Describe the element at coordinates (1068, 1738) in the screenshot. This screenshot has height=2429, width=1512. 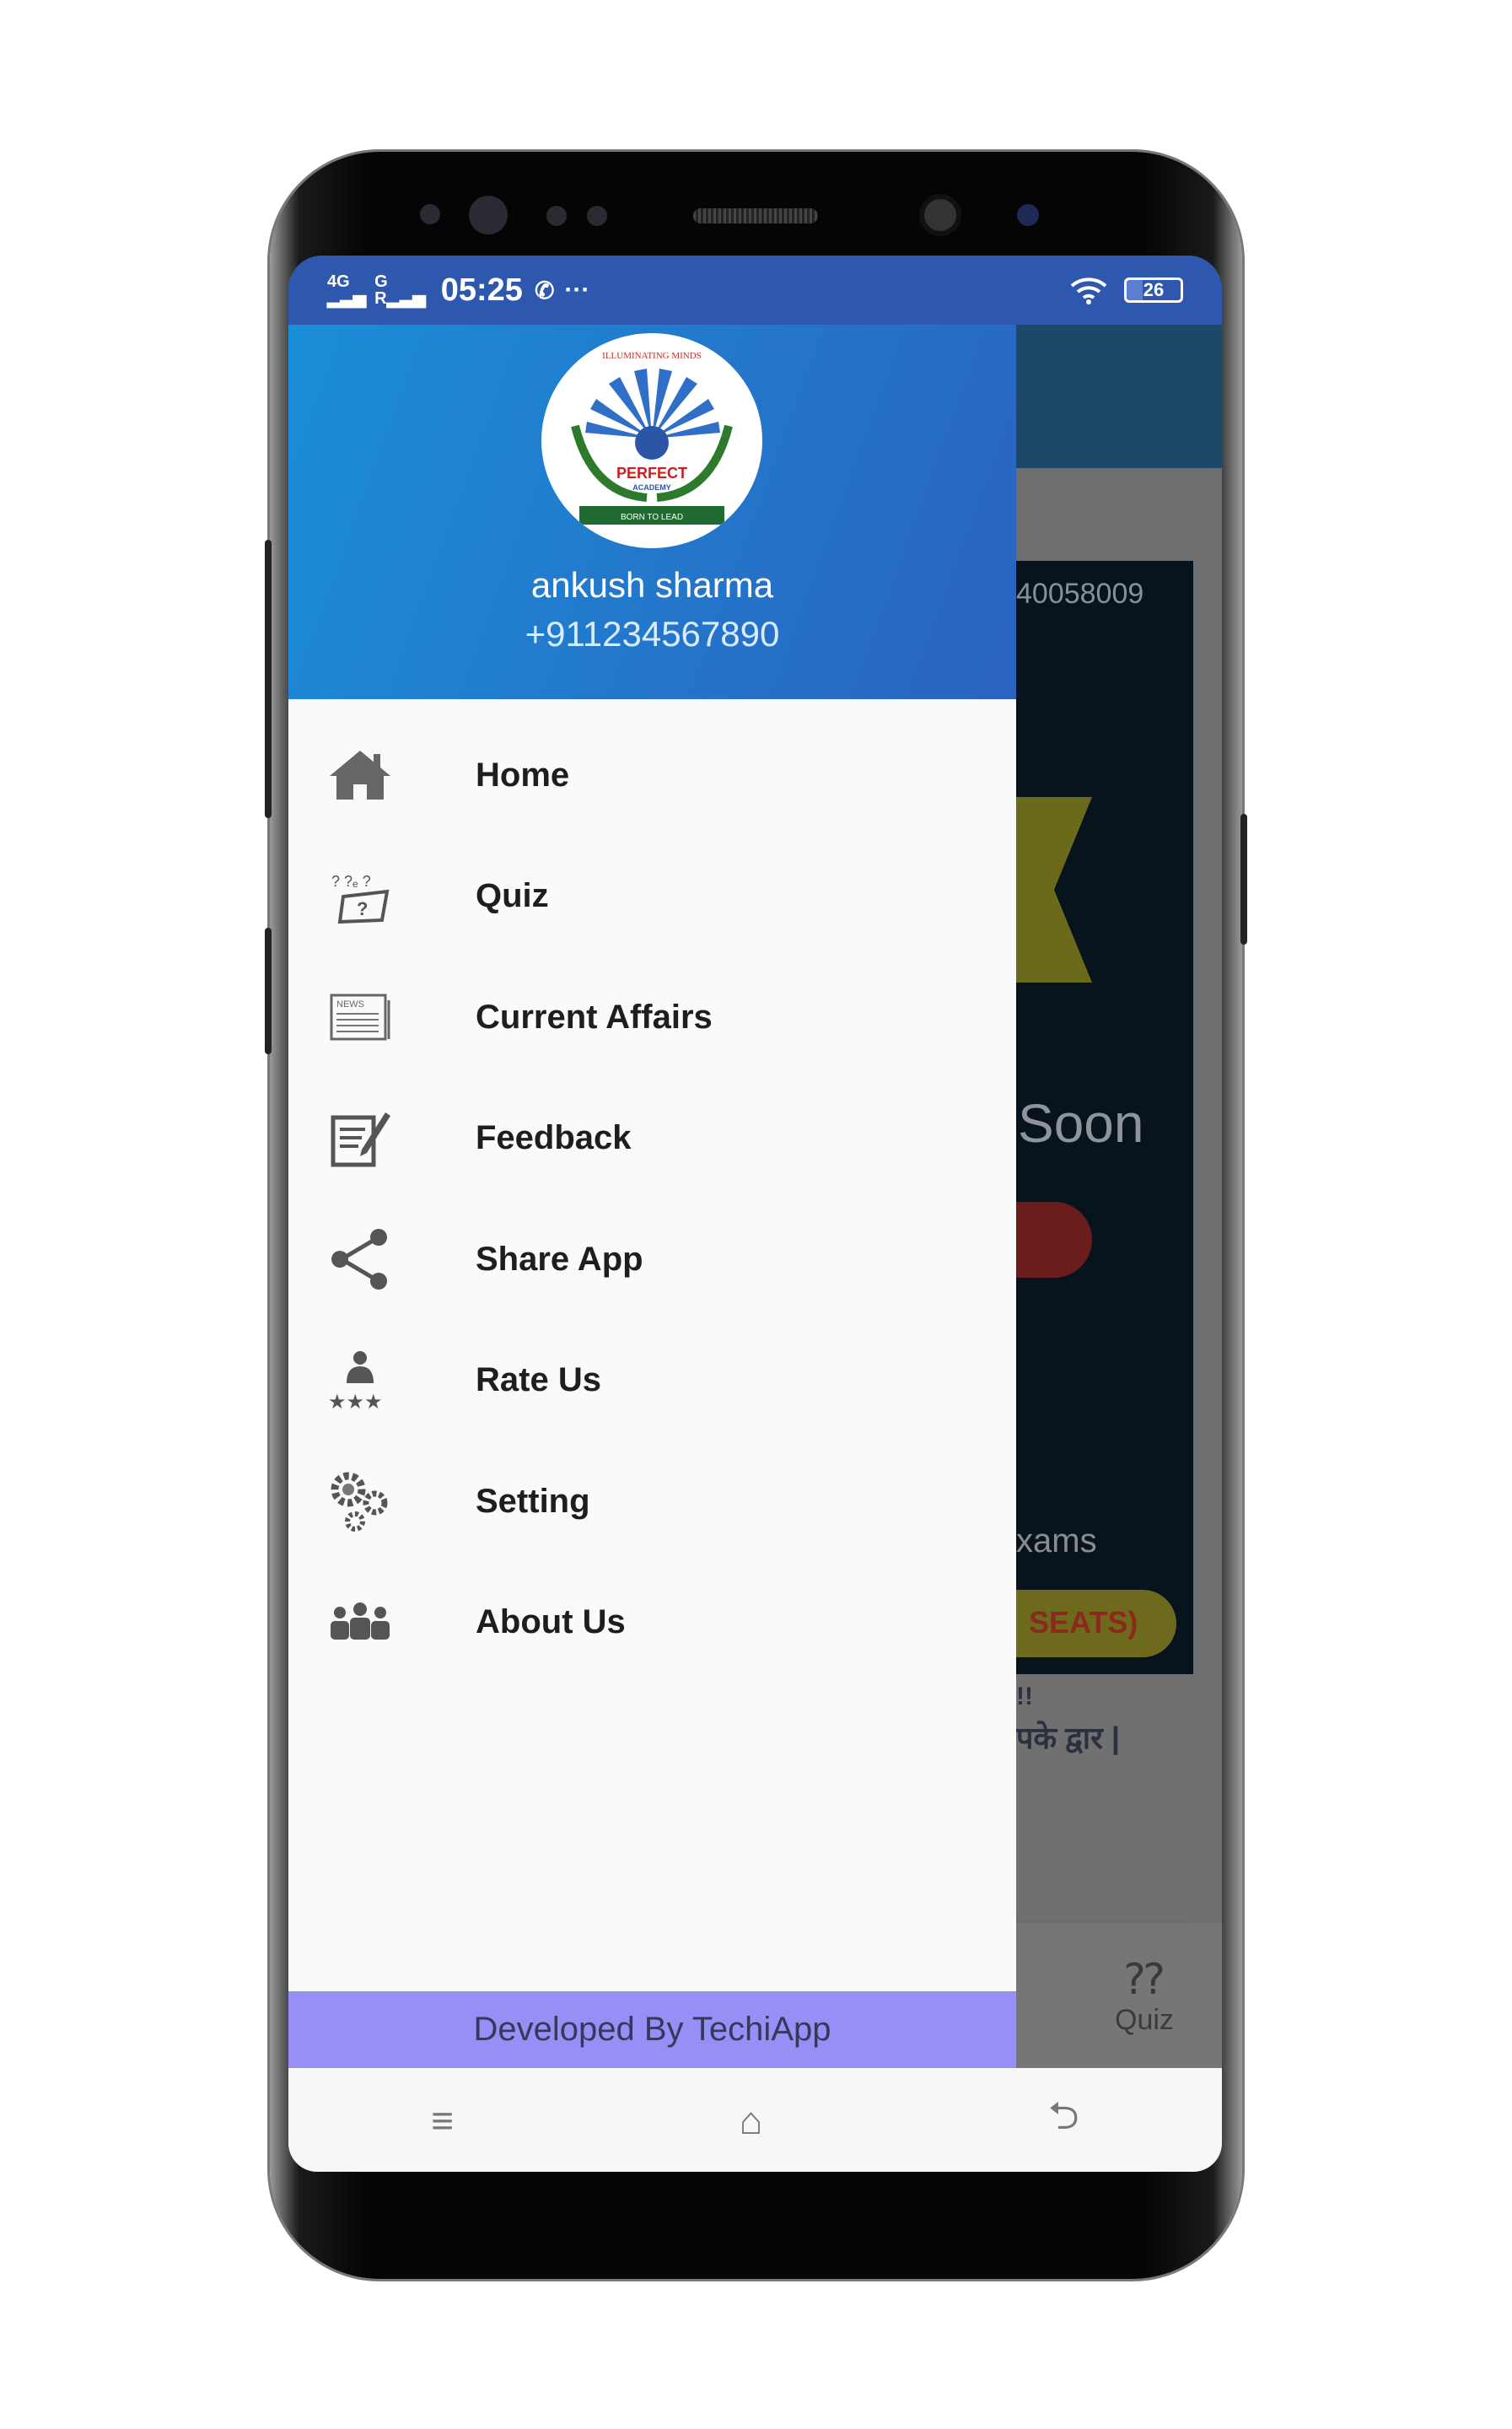
I see `bg-hindi-2: पके द्वार |` at that location.